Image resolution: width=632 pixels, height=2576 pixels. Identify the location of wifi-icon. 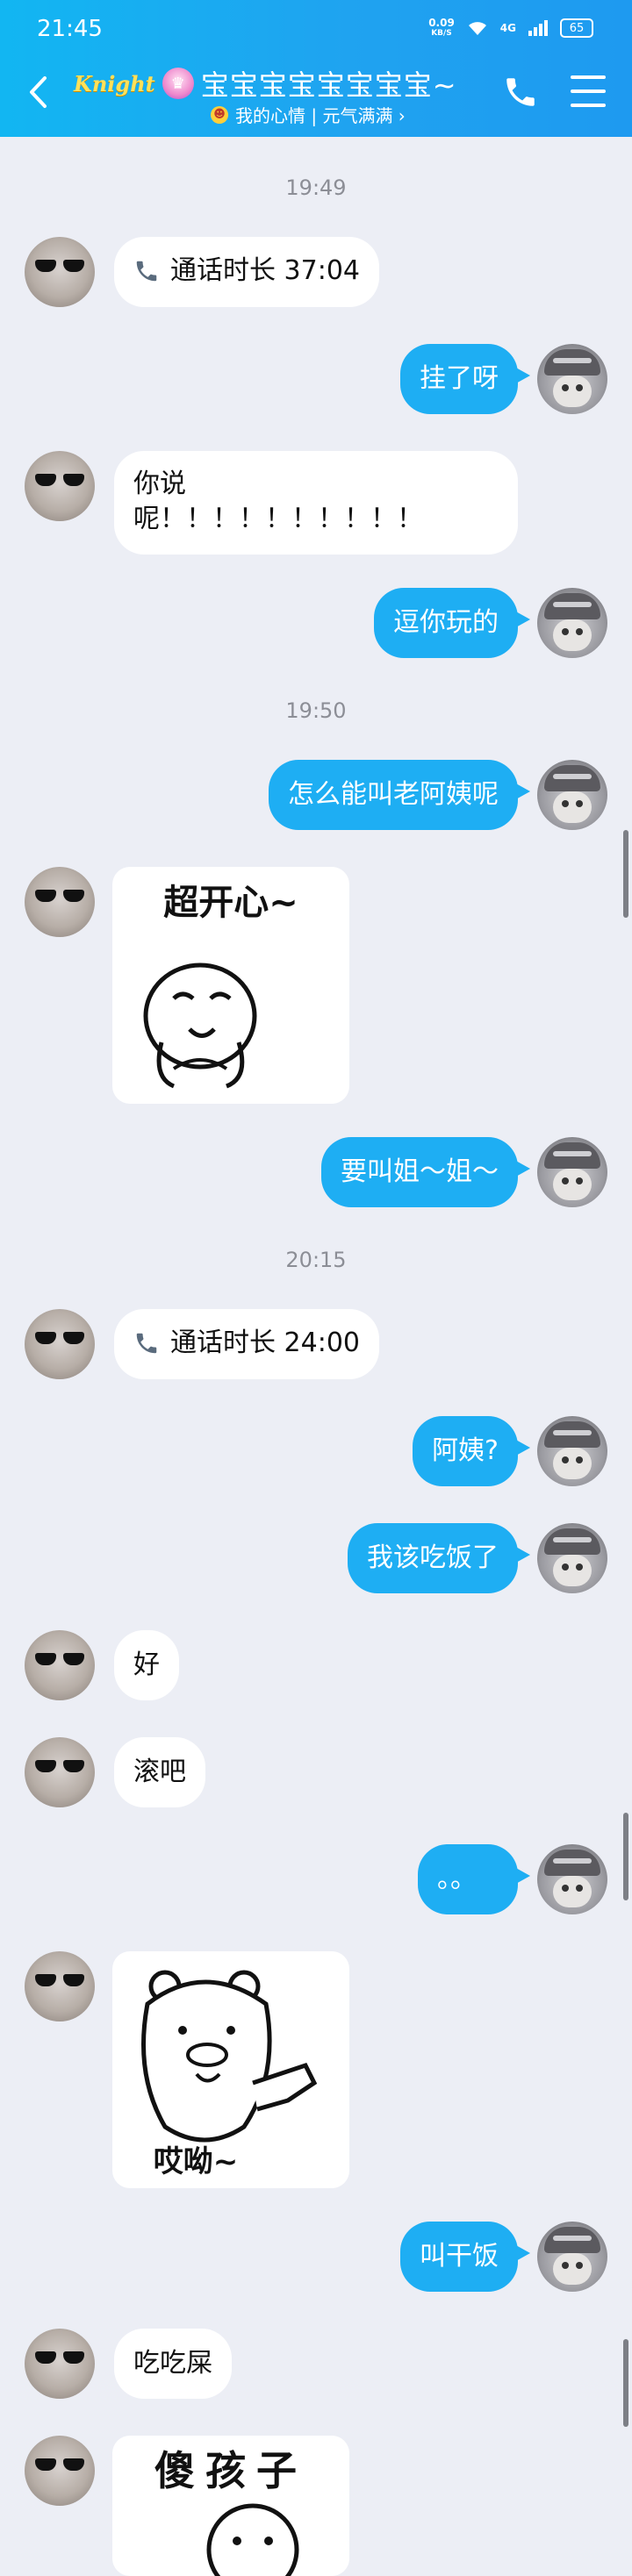
(477, 28).